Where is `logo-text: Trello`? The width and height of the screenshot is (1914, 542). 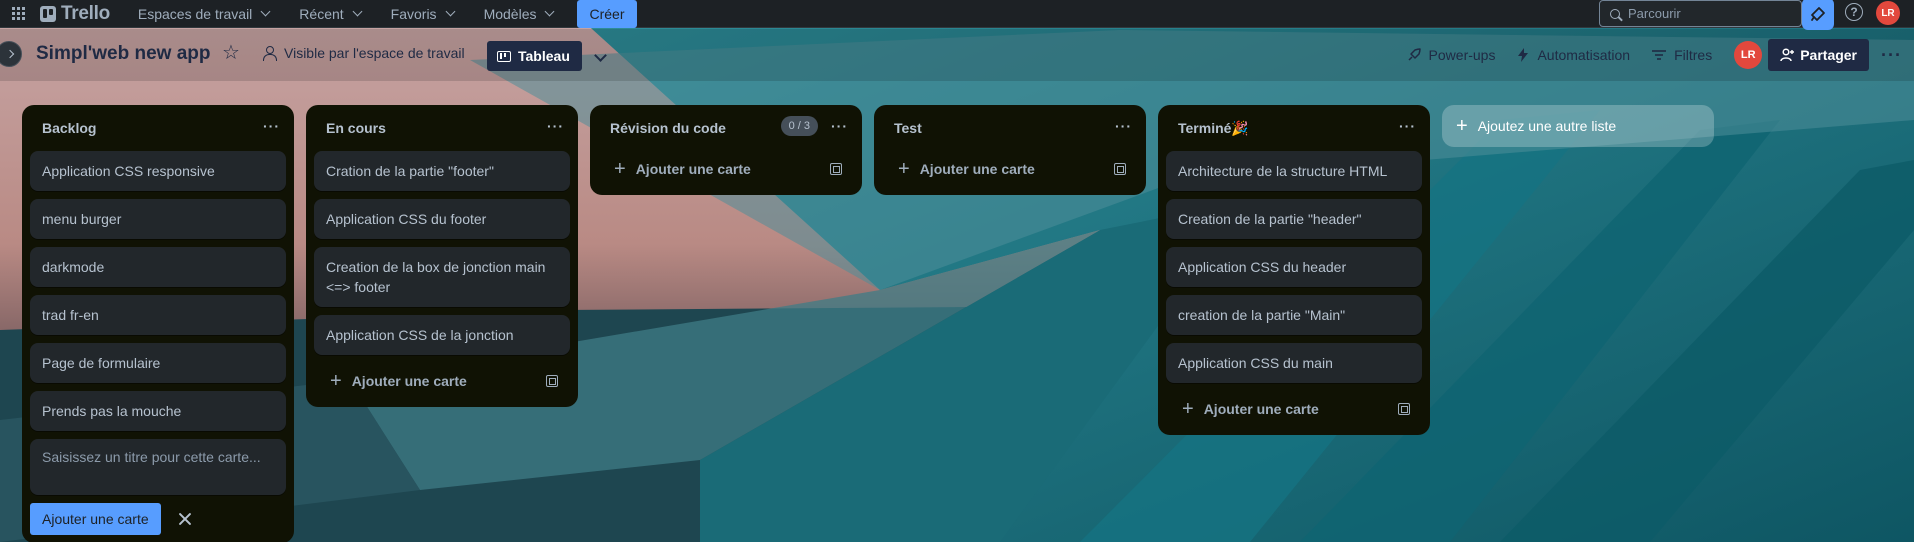 logo-text: Trello is located at coordinates (85, 13).